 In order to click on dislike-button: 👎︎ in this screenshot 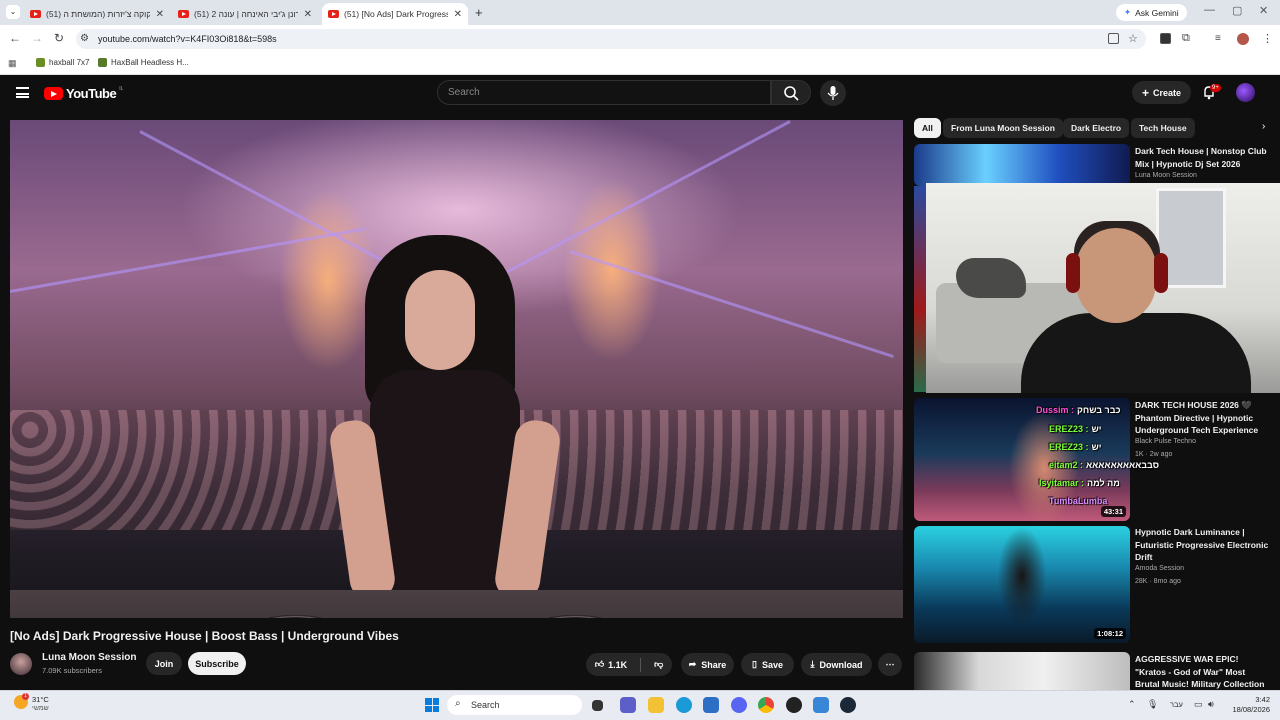, I will do `click(658, 664)`.